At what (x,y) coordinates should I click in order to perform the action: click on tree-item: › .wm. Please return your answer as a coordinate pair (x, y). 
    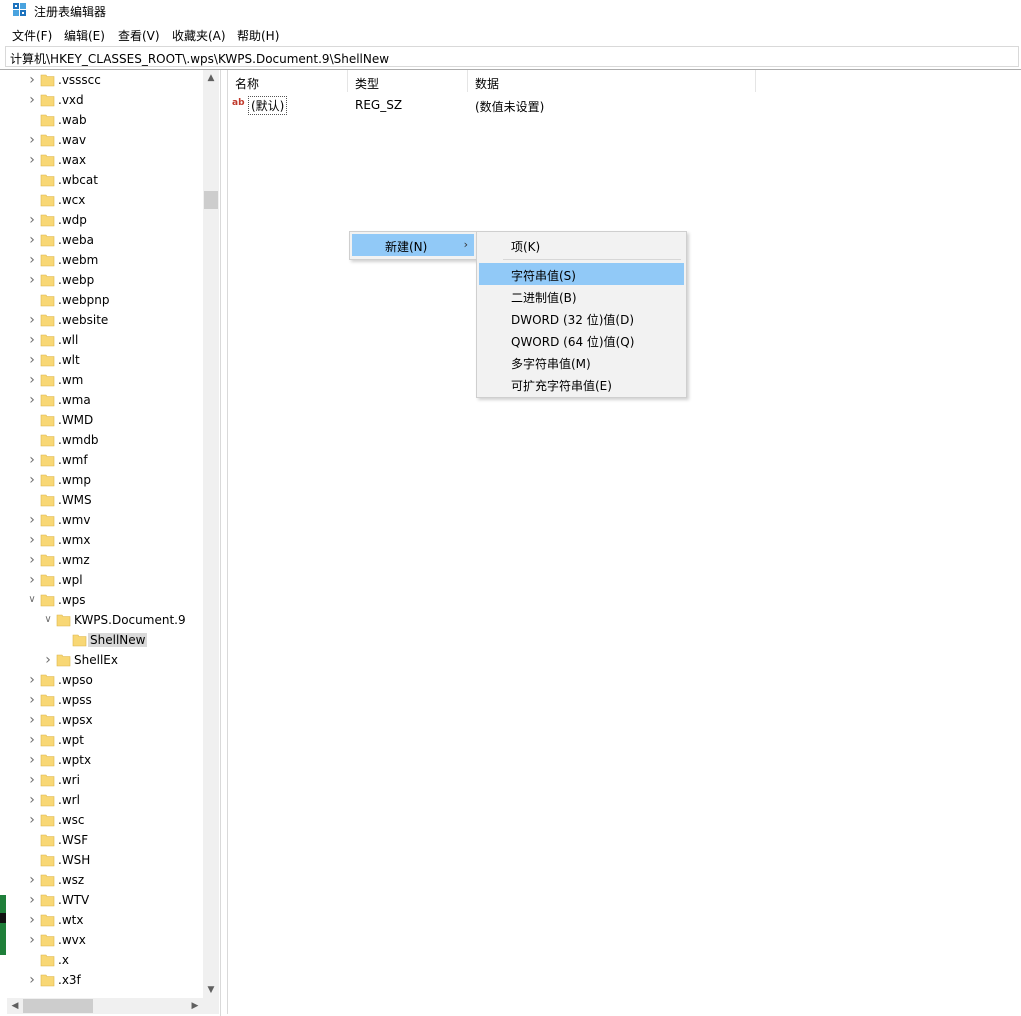
    Looking at the image, I should click on (107, 380).